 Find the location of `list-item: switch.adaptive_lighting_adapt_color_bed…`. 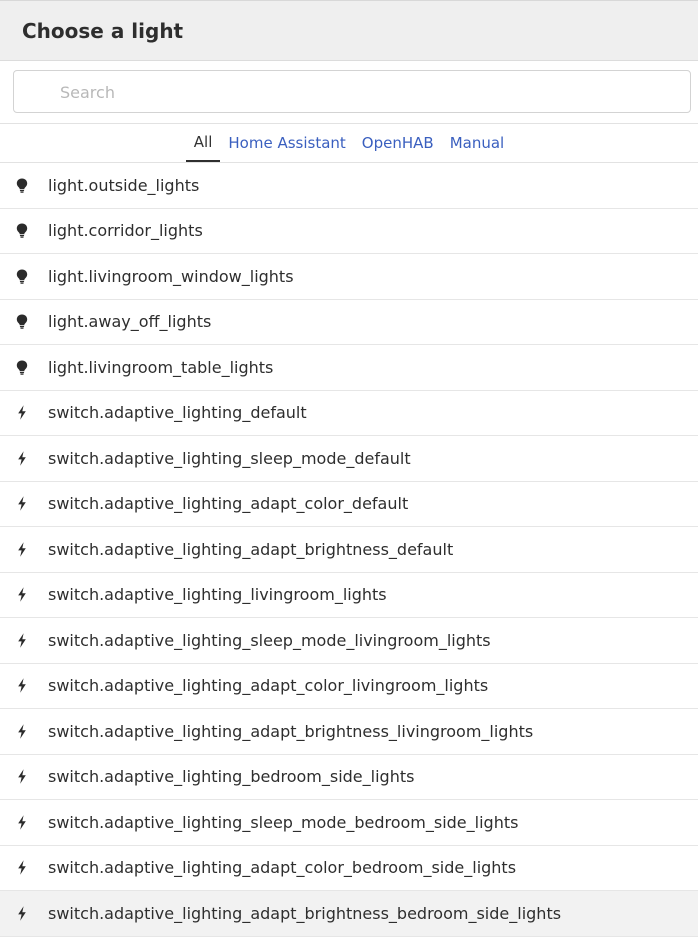

list-item: switch.adaptive_lighting_adapt_color_bed… is located at coordinates (349, 868).